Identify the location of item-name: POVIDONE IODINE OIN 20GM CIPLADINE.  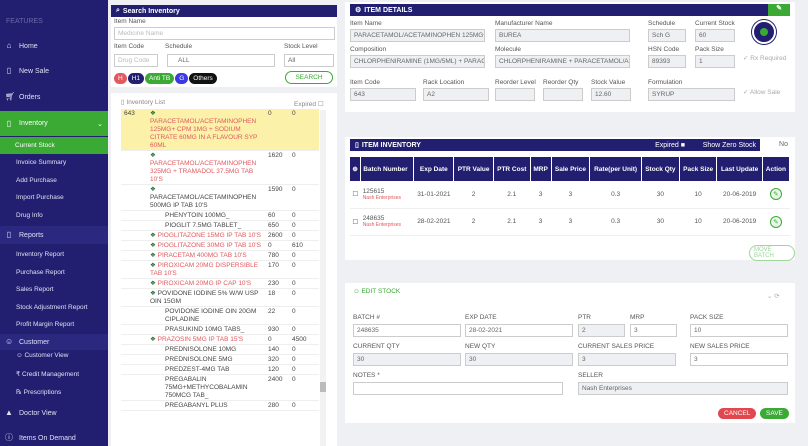
(211, 315).